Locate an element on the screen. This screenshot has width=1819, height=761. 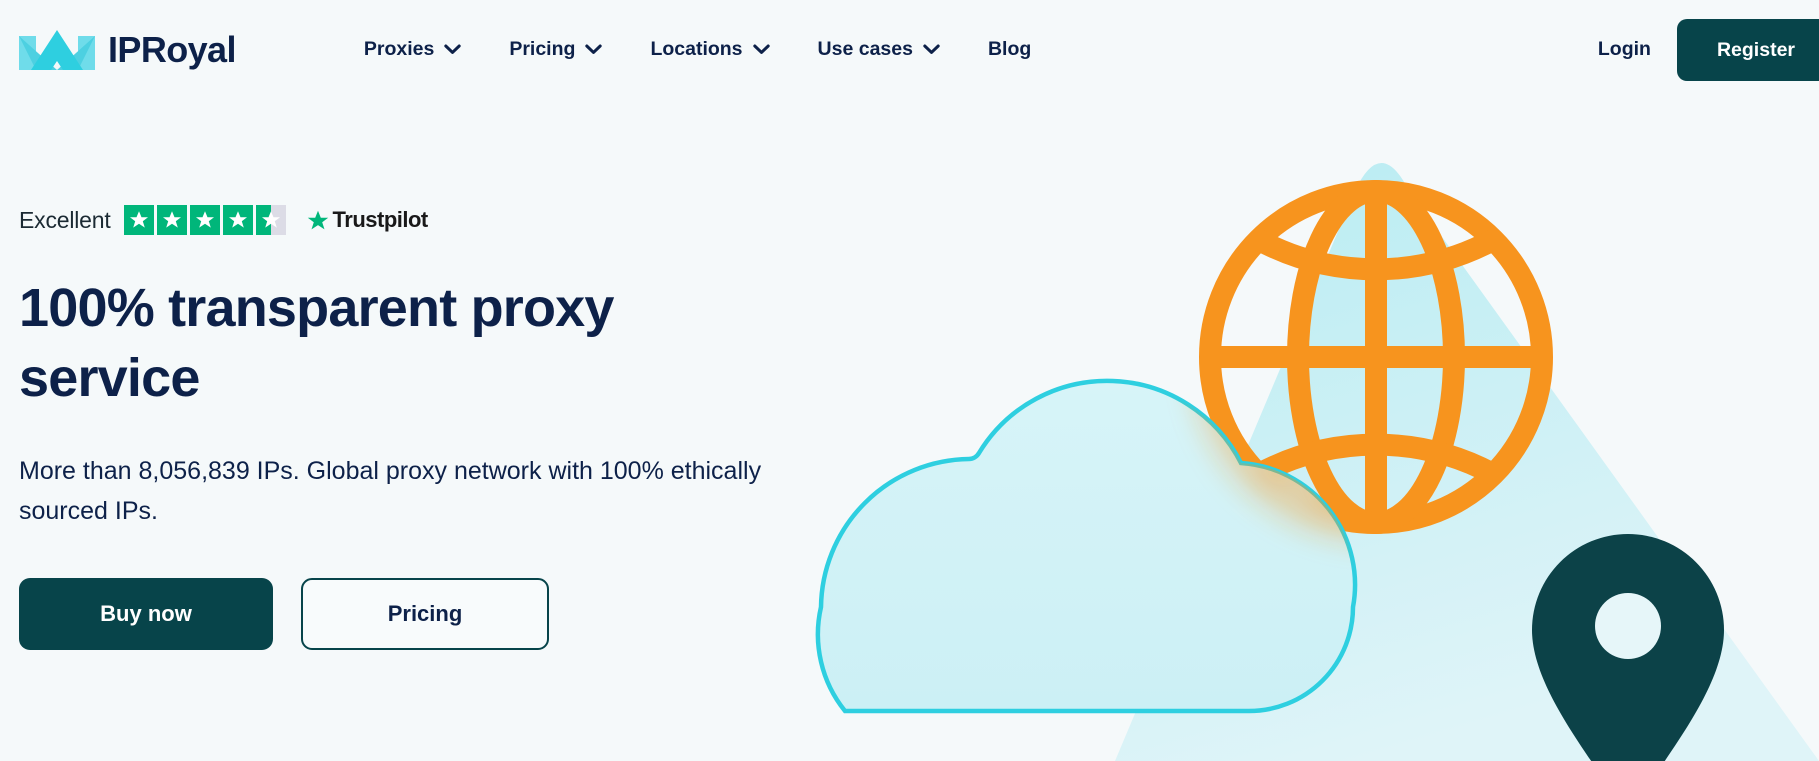
nav-item-label: Proxies is located at coordinates (399, 49).